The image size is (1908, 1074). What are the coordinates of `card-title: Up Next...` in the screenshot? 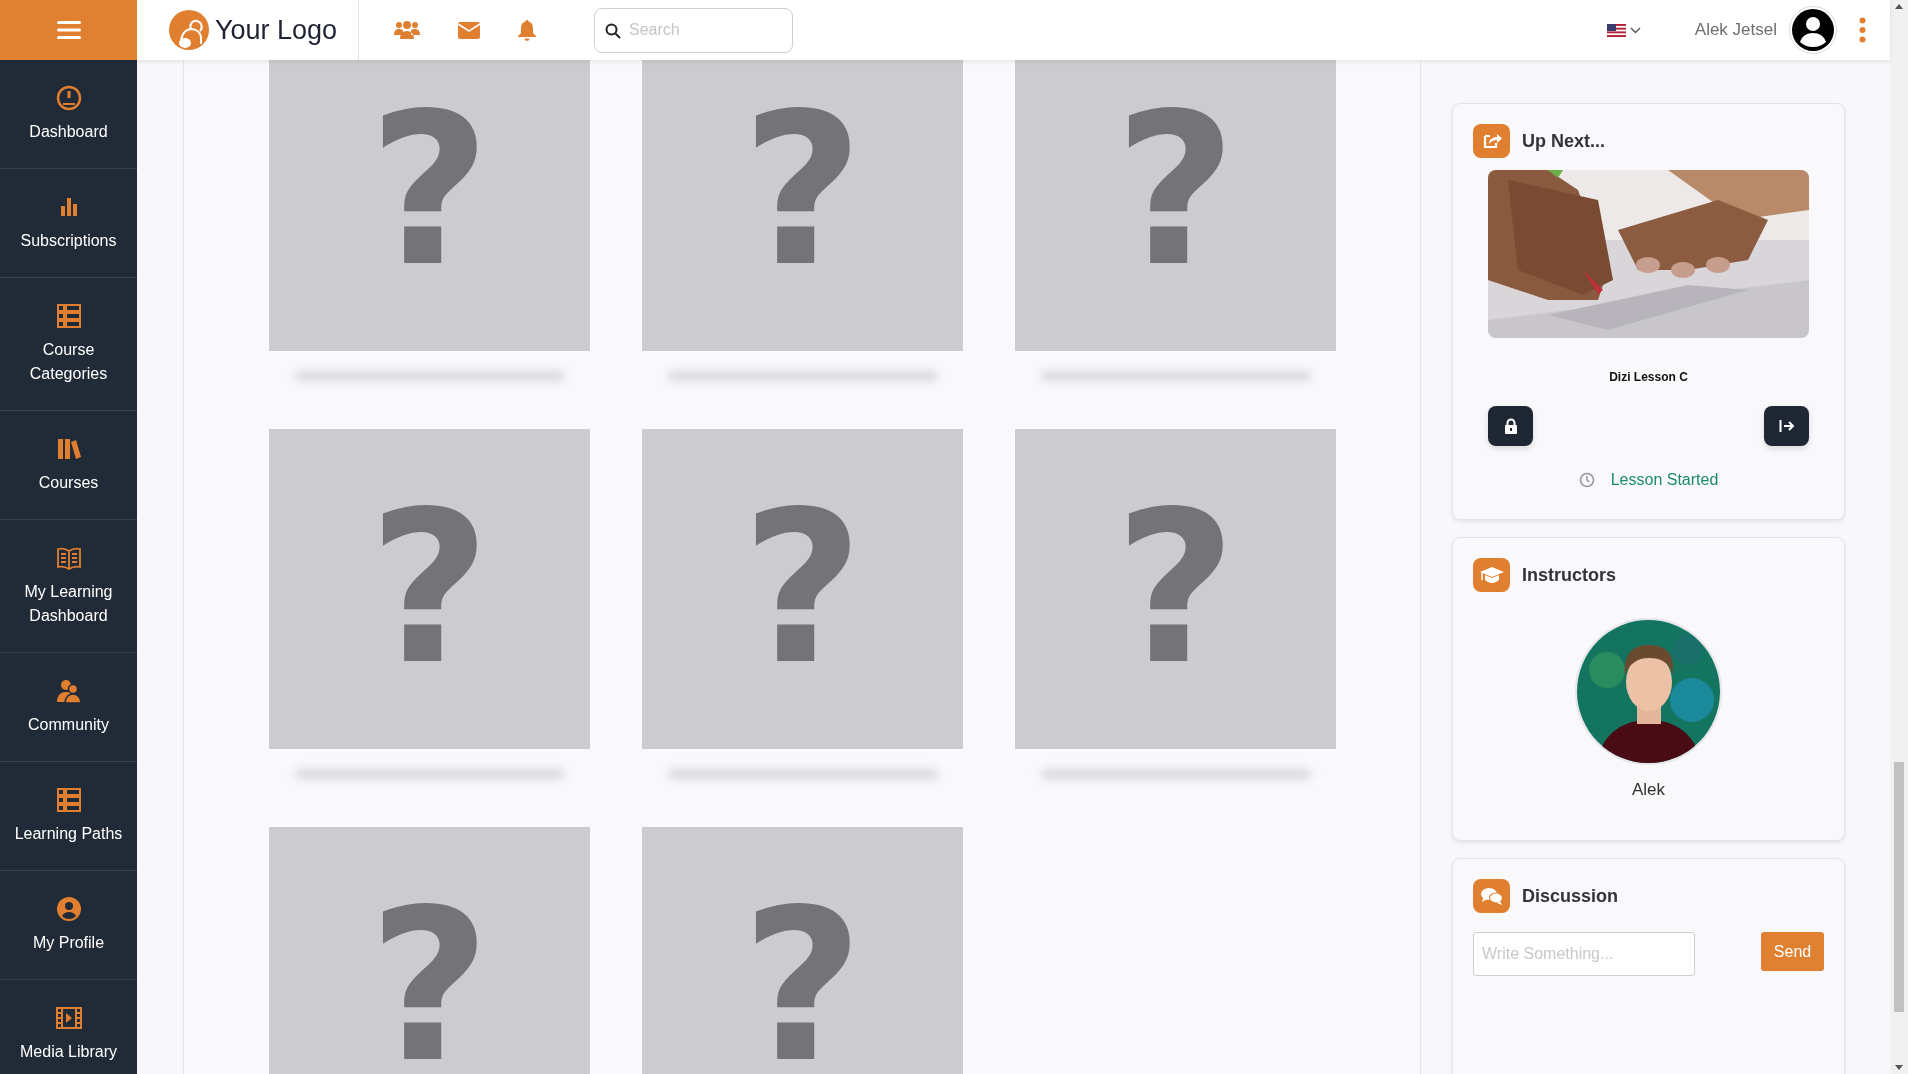 It's located at (1563, 141).